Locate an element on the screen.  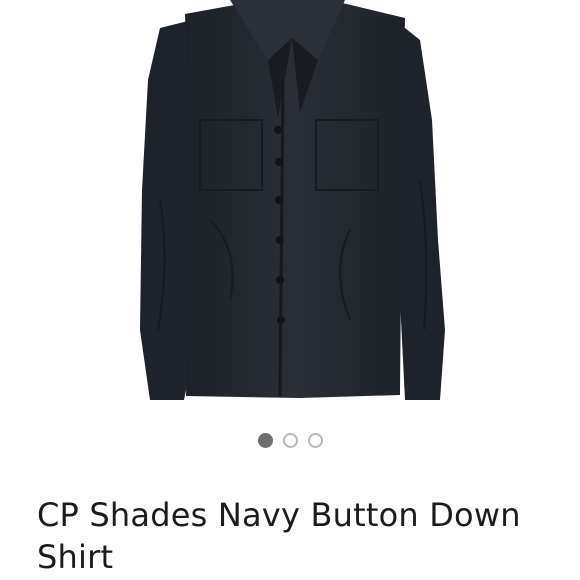
carousel-indicators is located at coordinates (290, 440).